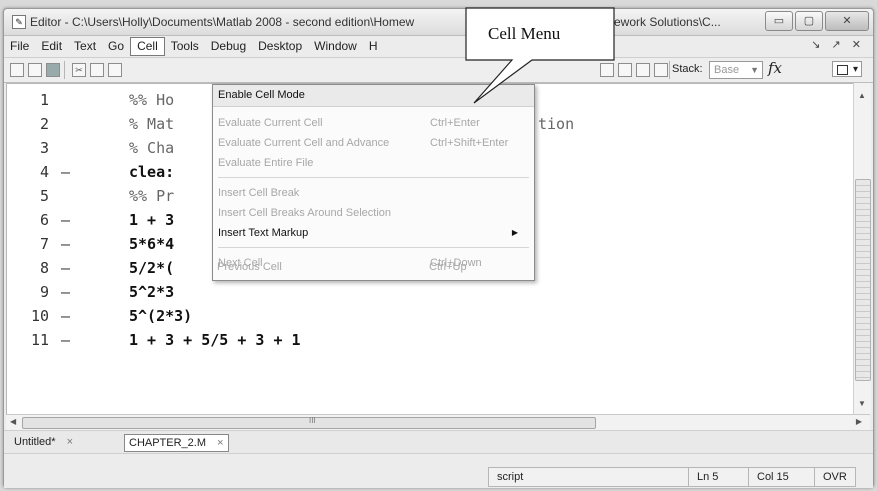 This screenshot has width=877, height=491. I want to click on code-text: clea:, so click(151, 172).